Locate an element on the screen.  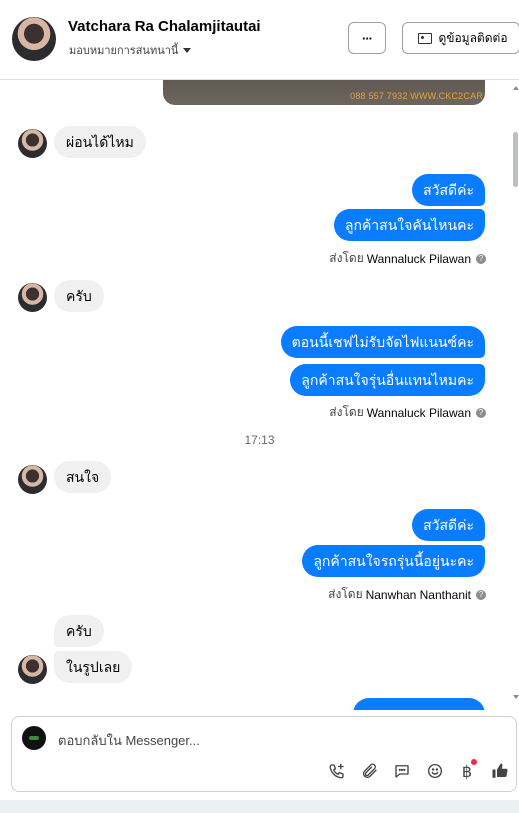
attachment-icon is located at coordinates (370, 771).